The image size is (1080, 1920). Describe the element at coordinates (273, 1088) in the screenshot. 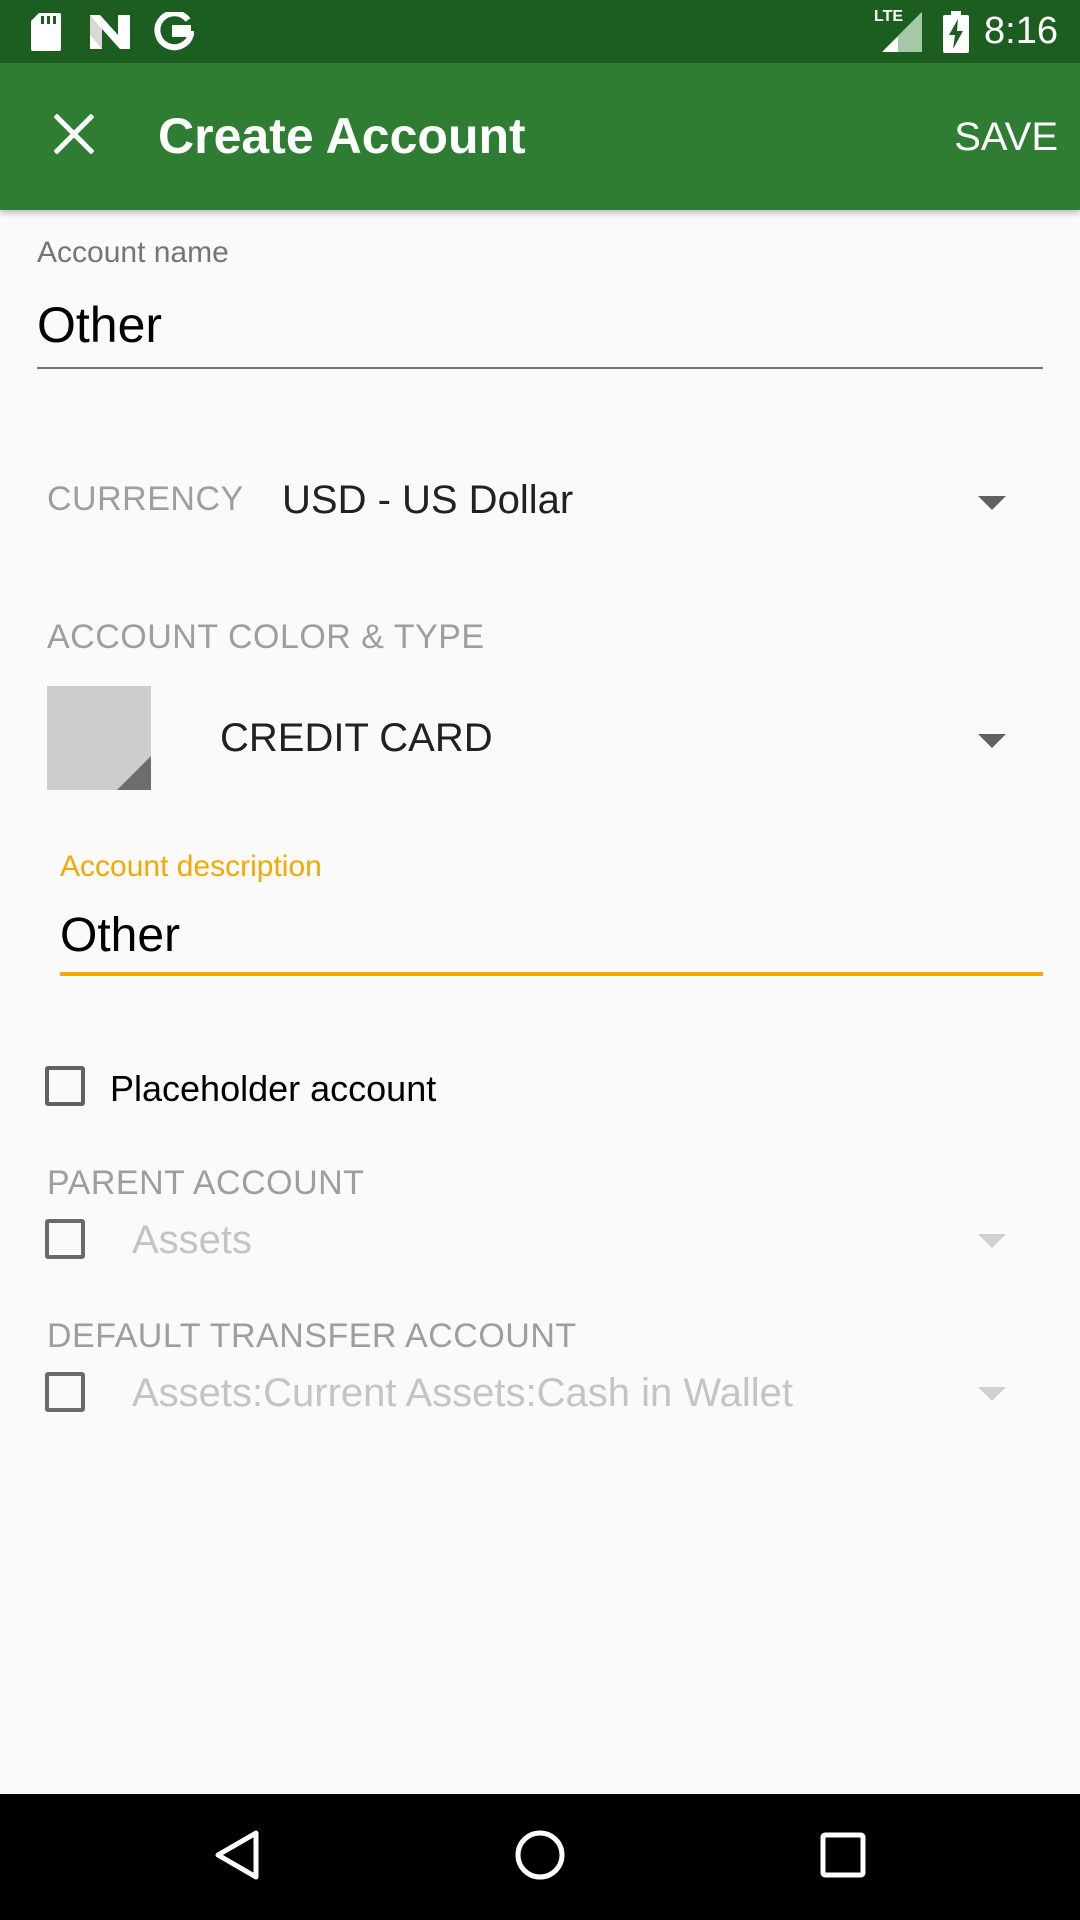

I see `placeholder-account-label: Placeholder account` at that location.